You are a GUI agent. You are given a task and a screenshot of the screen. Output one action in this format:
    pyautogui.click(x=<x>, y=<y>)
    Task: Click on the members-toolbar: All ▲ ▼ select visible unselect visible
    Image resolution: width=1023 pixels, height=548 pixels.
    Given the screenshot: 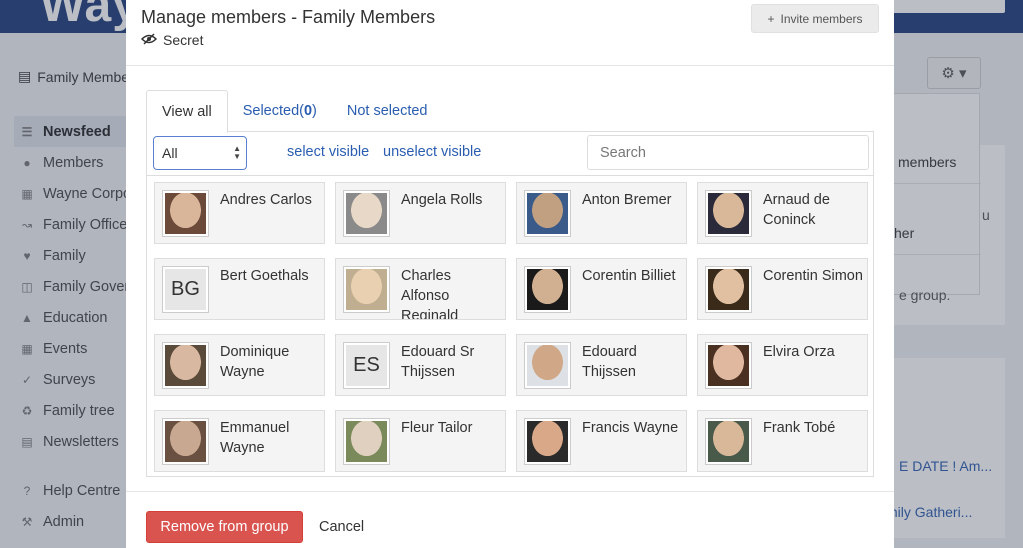 What is the action you would take?
    pyautogui.click(x=510, y=153)
    